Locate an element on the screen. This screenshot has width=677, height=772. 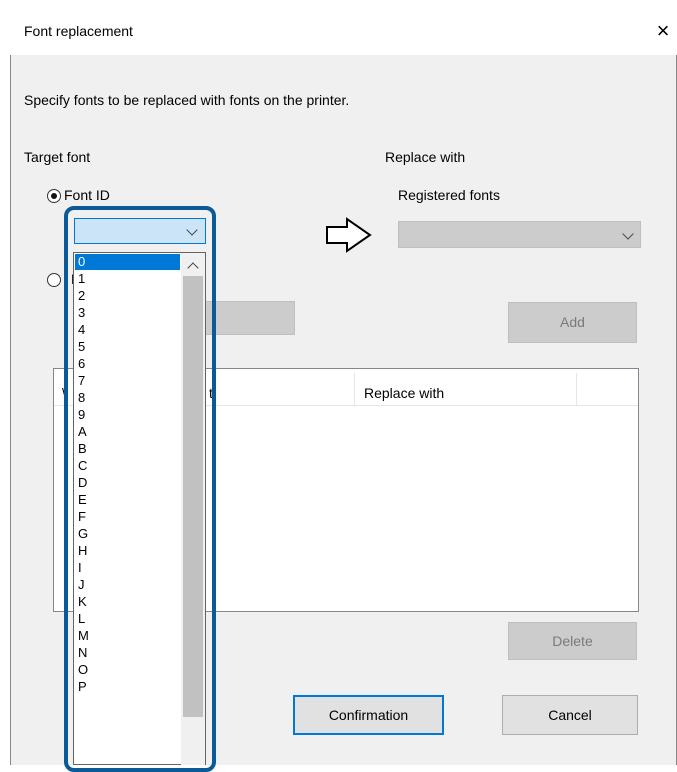
confirmation-button: Confirmation is located at coordinates (368, 715).